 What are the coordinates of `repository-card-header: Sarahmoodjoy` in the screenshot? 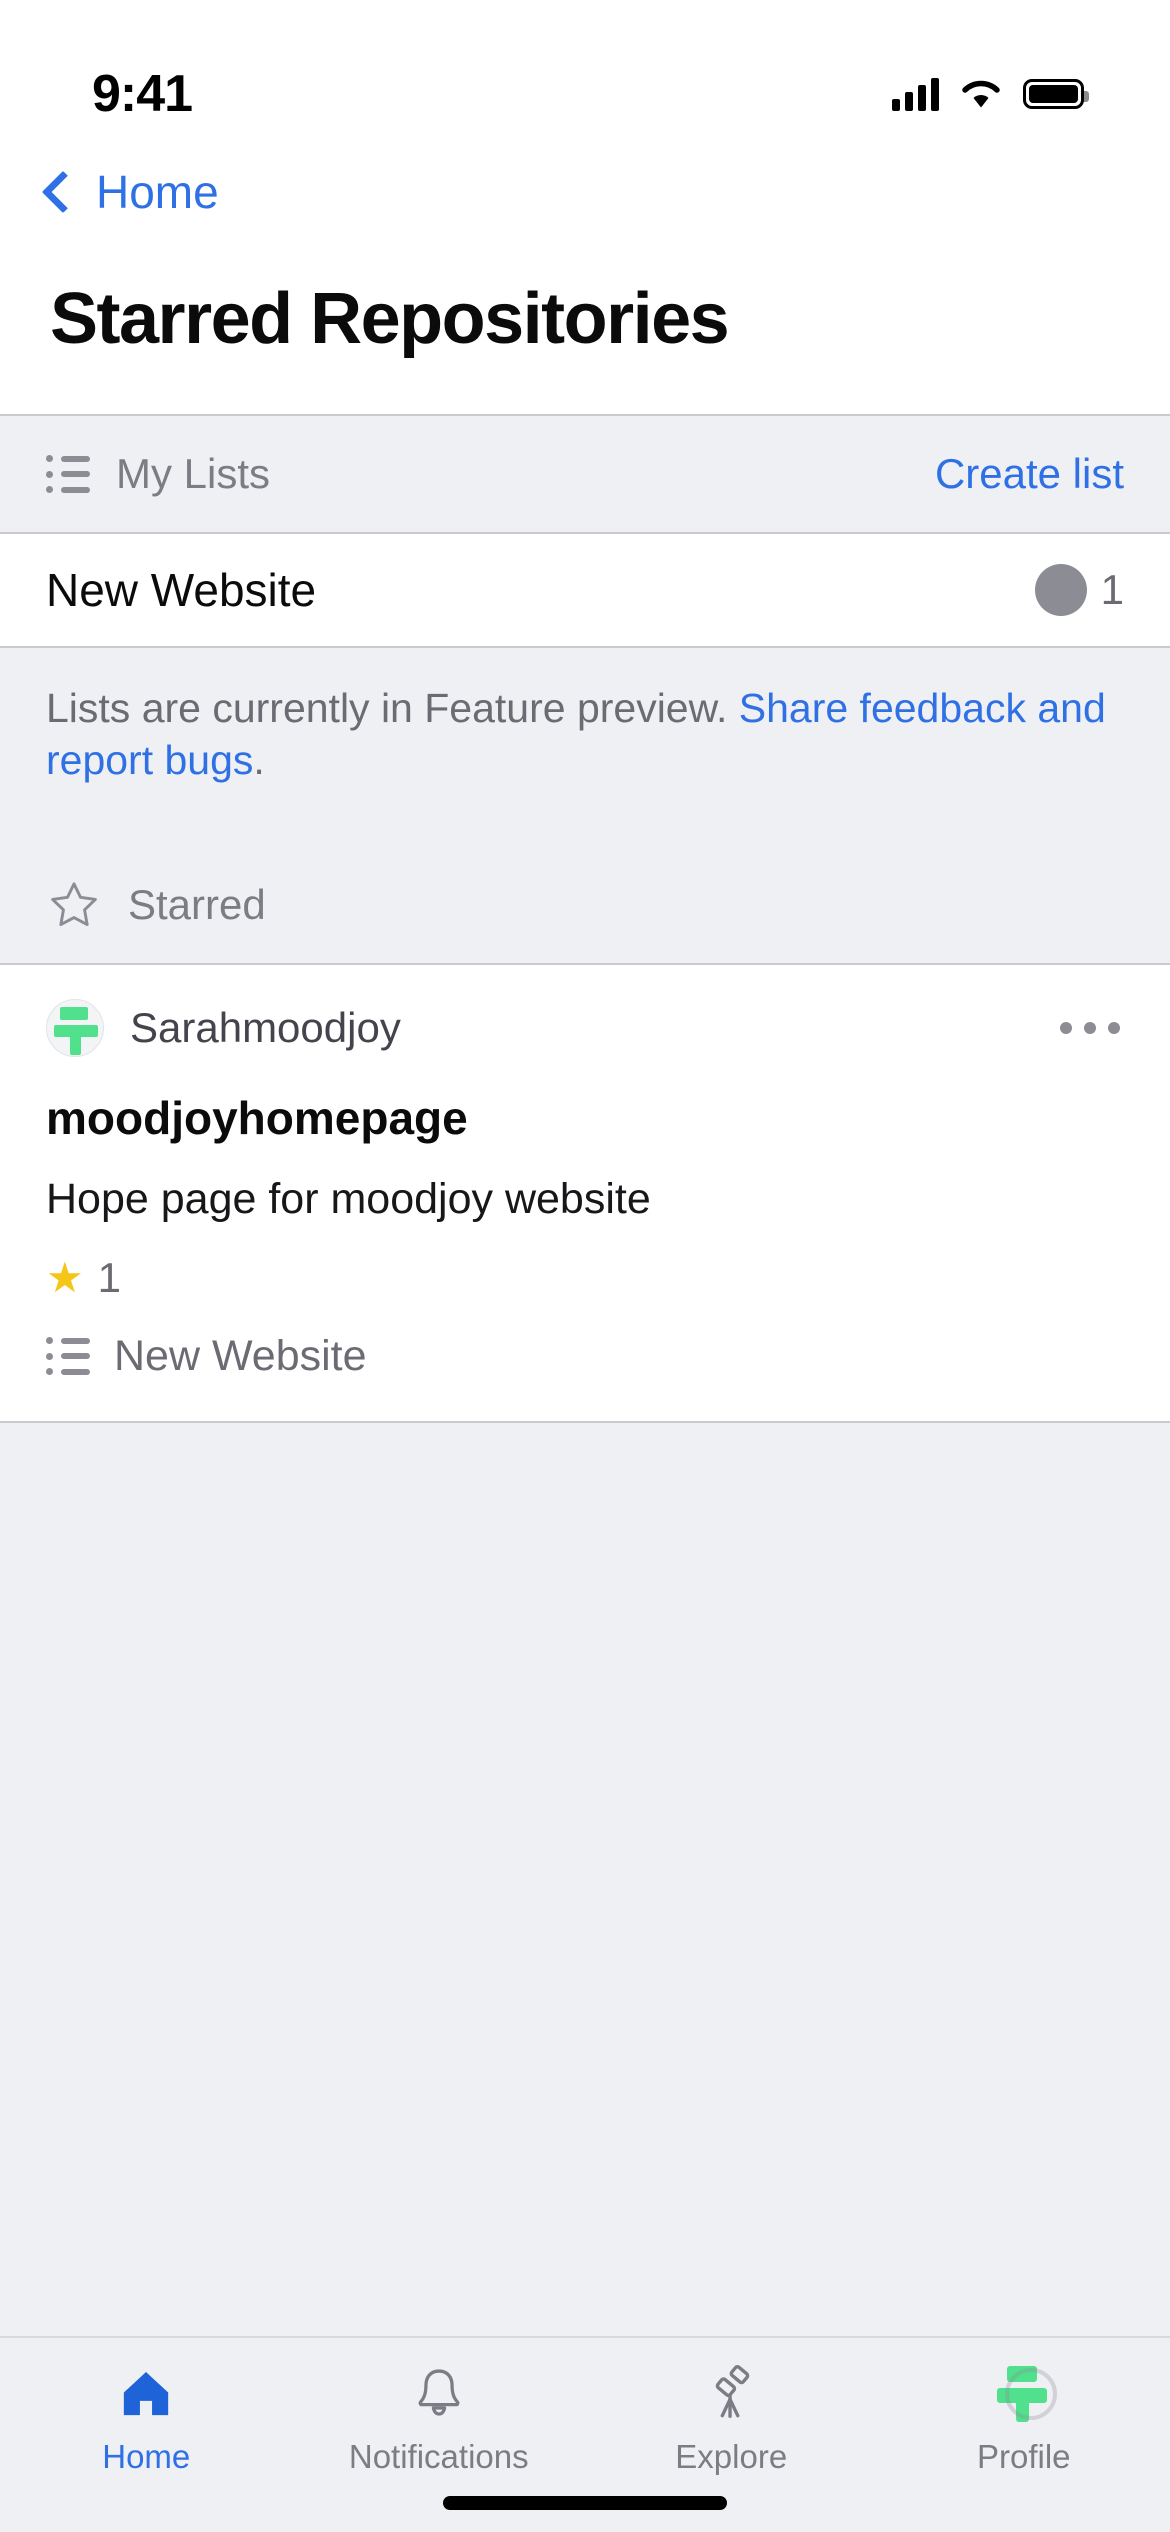 It's located at (585, 1027).